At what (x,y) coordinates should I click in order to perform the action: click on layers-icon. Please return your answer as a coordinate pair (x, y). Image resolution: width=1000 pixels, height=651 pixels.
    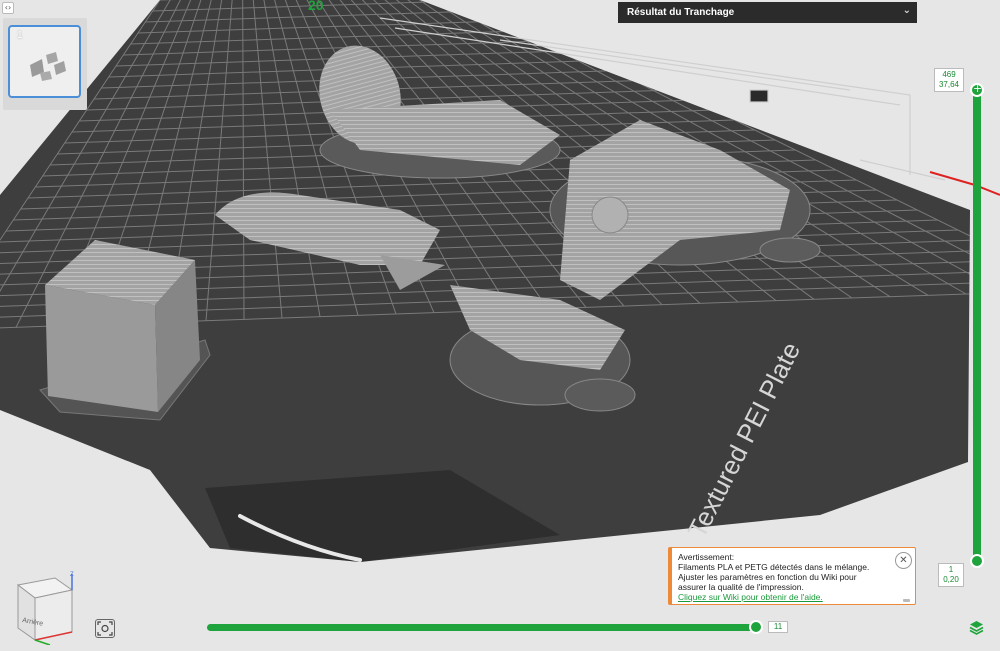
    Looking at the image, I should click on (976, 627).